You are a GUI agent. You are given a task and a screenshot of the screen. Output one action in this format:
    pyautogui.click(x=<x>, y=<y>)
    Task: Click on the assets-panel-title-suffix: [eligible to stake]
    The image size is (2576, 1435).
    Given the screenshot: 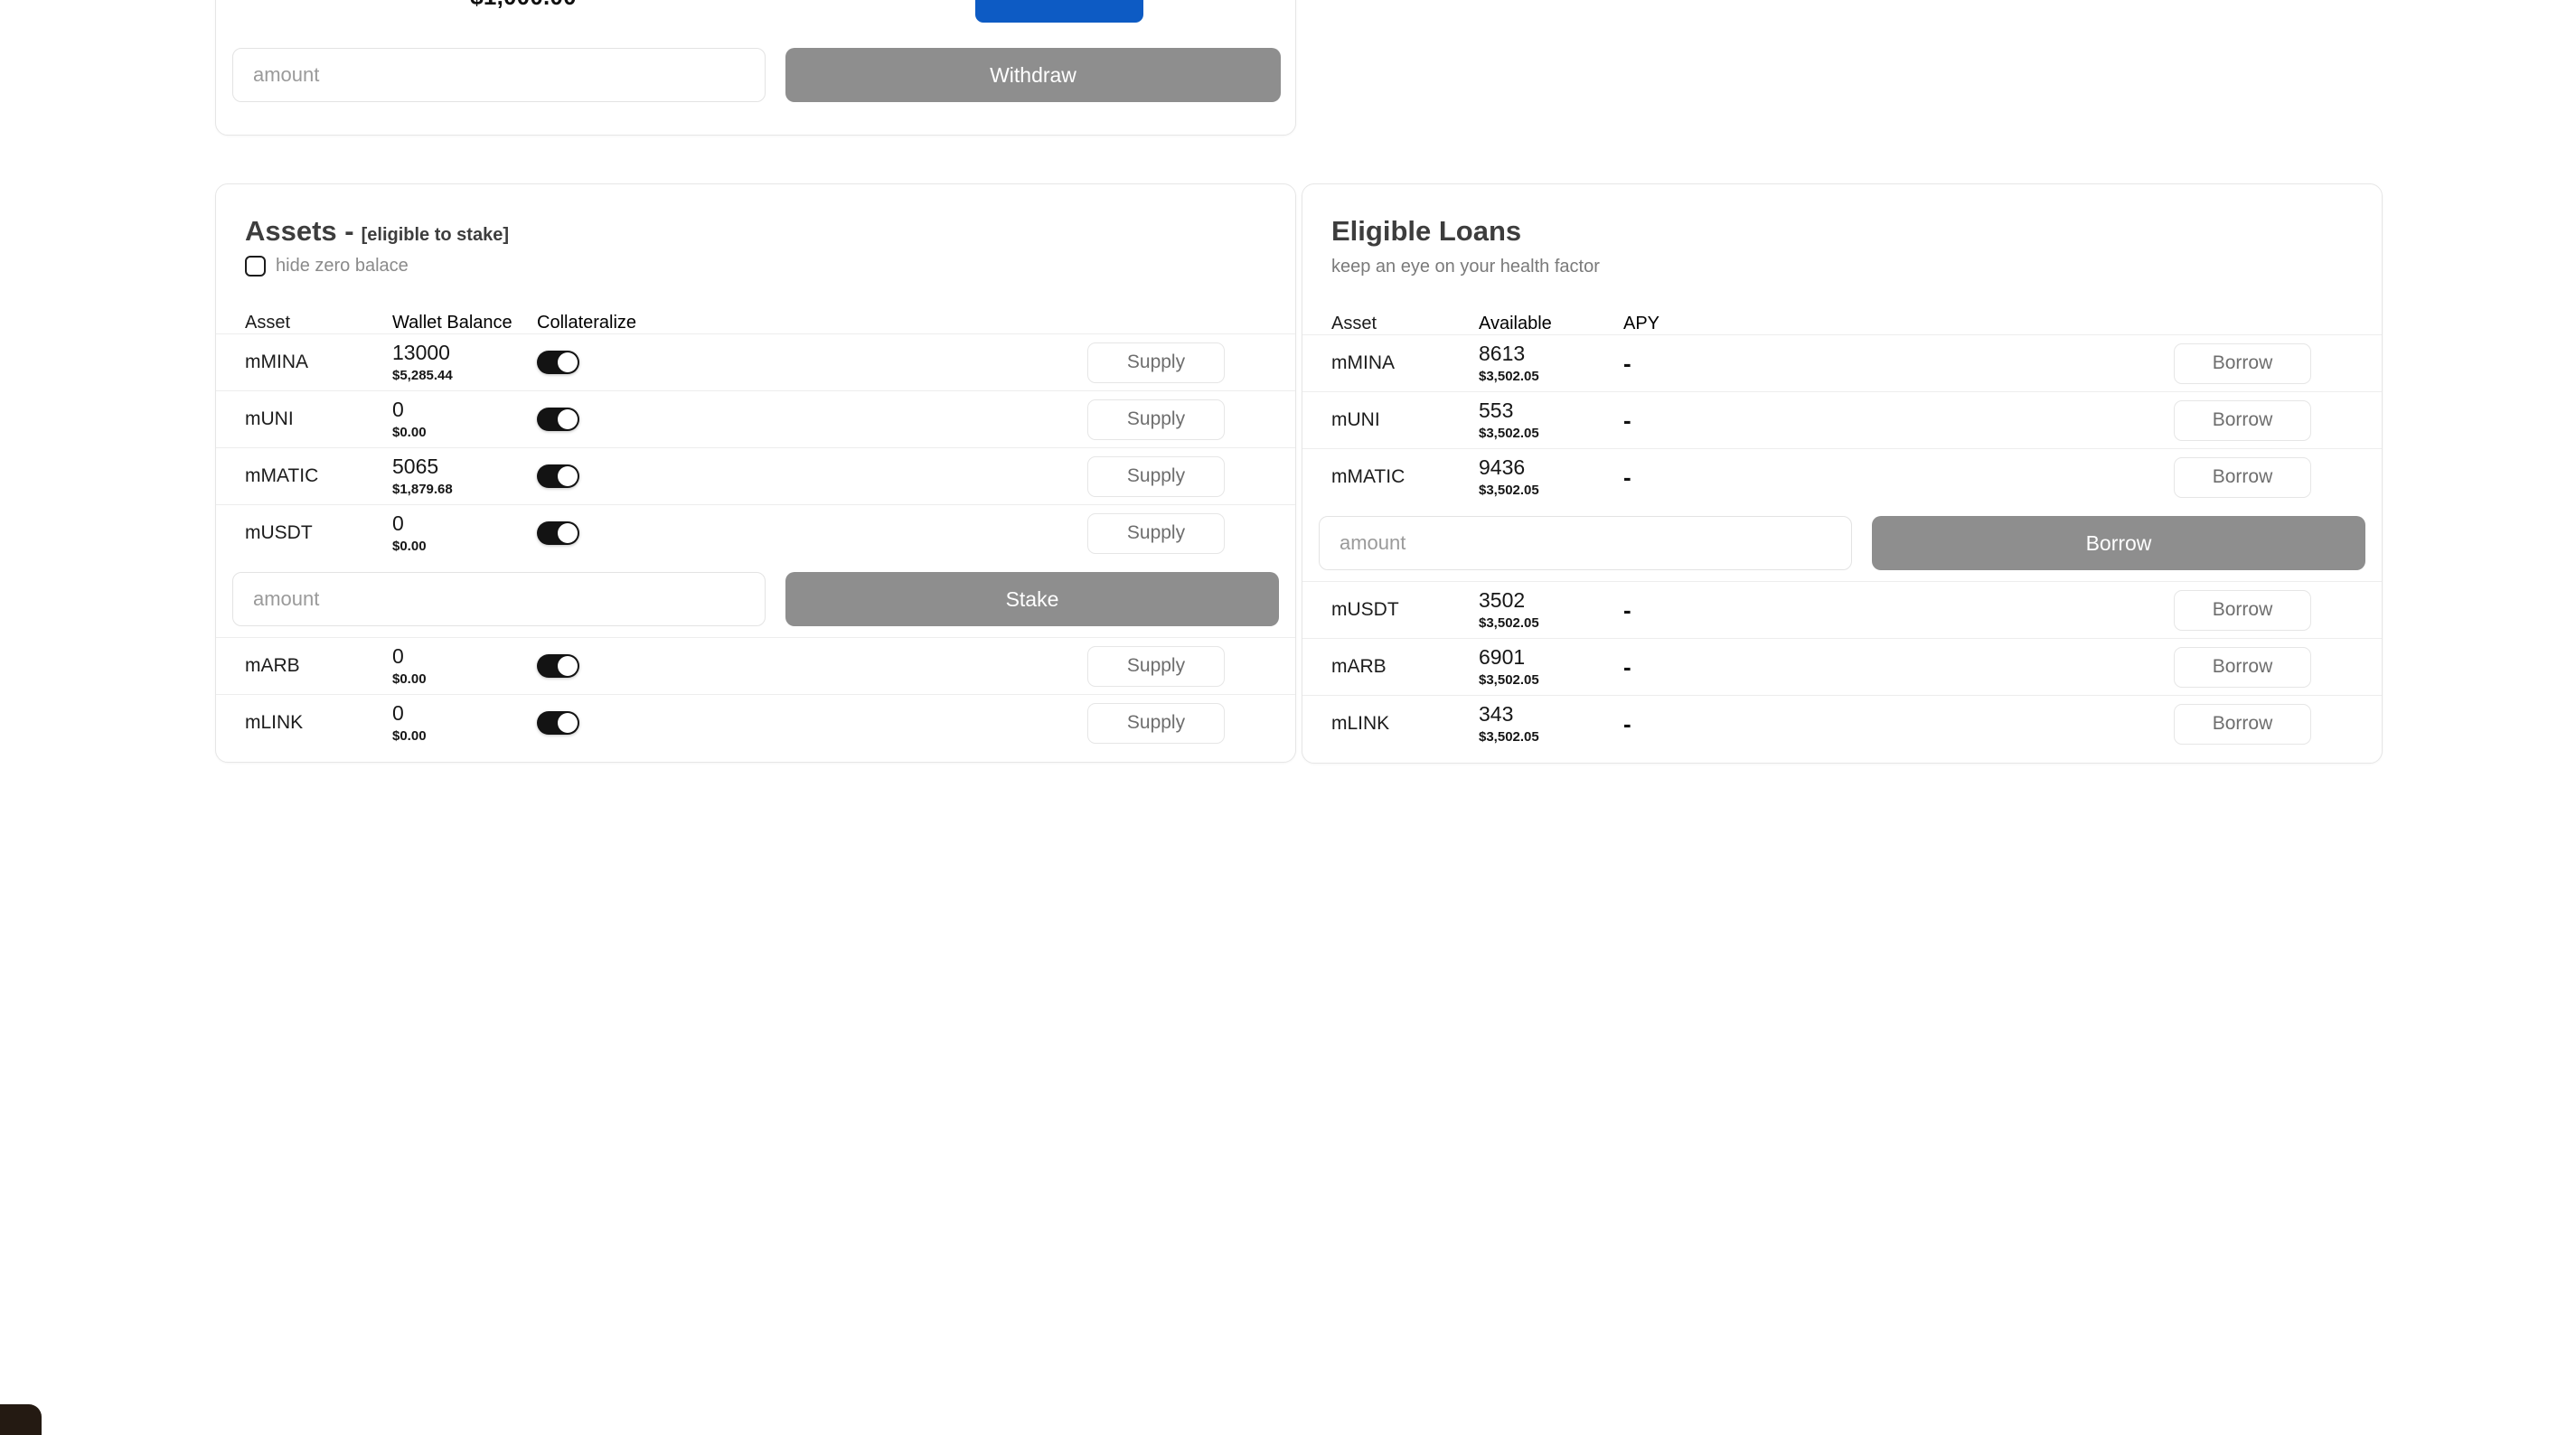 What is the action you would take?
    pyautogui.click(x=435, y=235)
    